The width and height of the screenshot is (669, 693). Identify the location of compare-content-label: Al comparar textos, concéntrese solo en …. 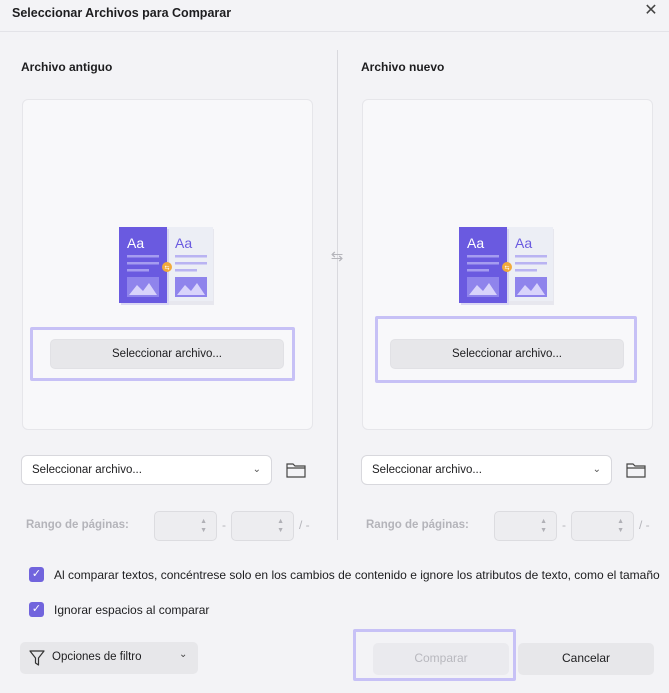
(357, 575).